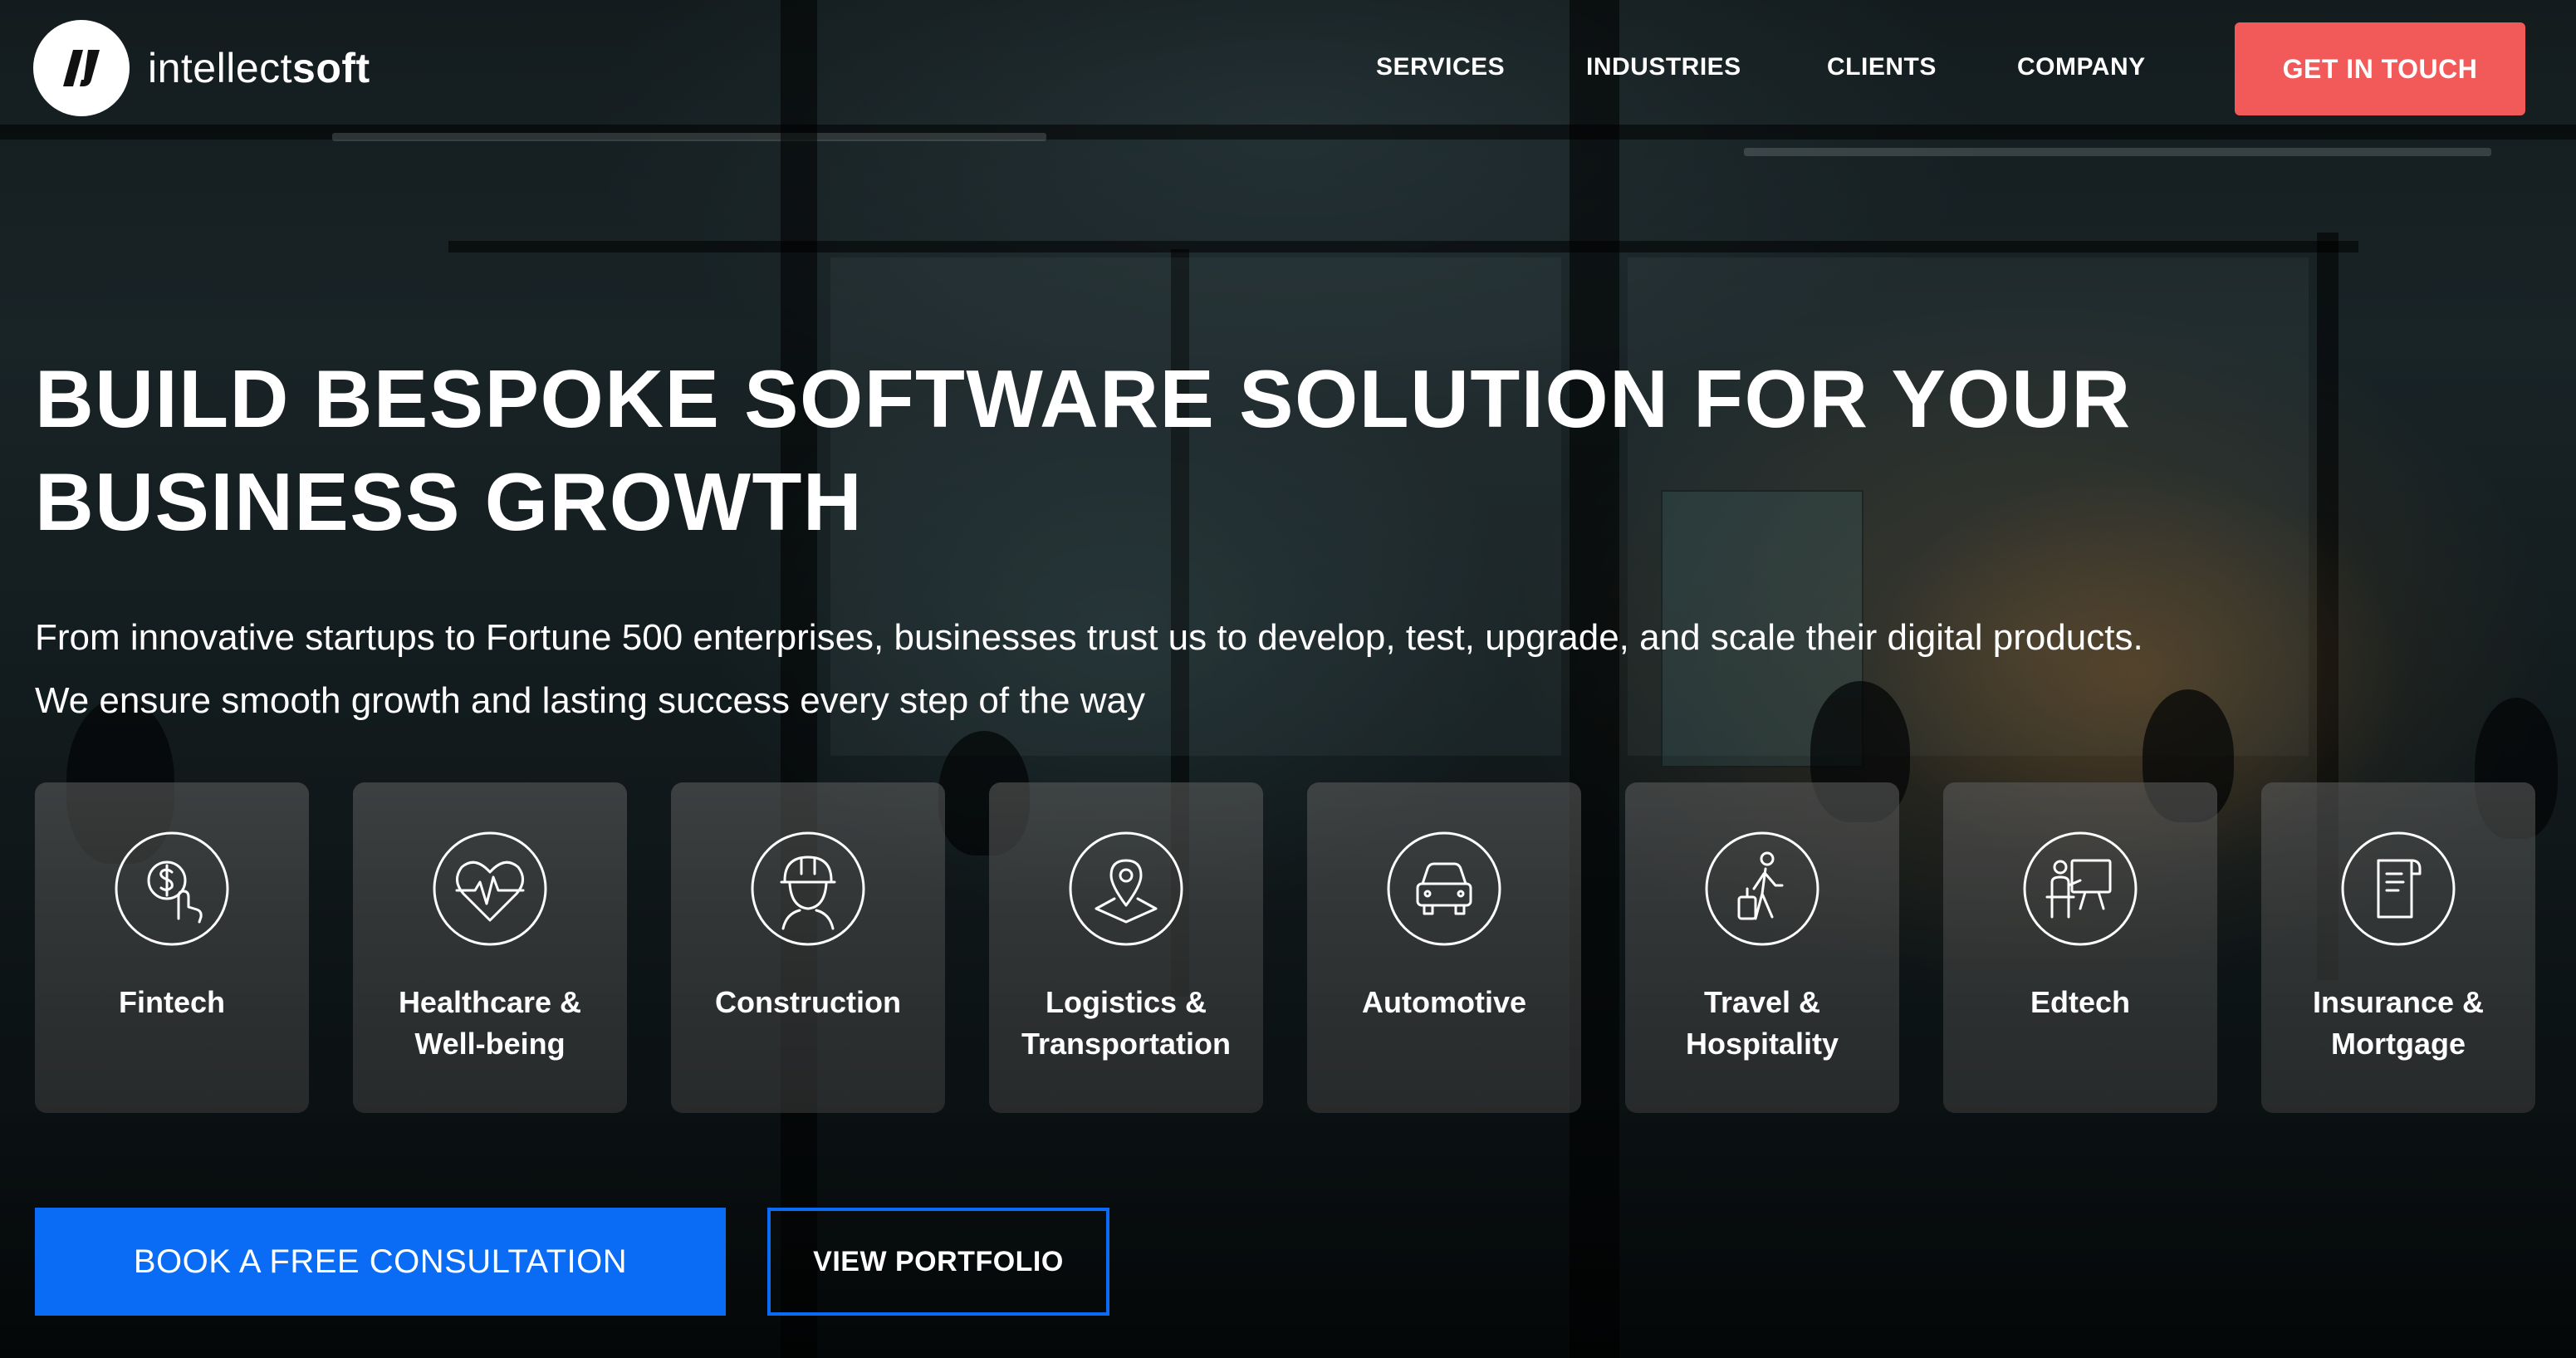 Image resolution: width=2576 pixels, height=1358 pixels. What do you see at coordinates (1882, 67) in the screenshot?
I see `nav-clients: CLIENTS` at bounding box center [1882, 67].